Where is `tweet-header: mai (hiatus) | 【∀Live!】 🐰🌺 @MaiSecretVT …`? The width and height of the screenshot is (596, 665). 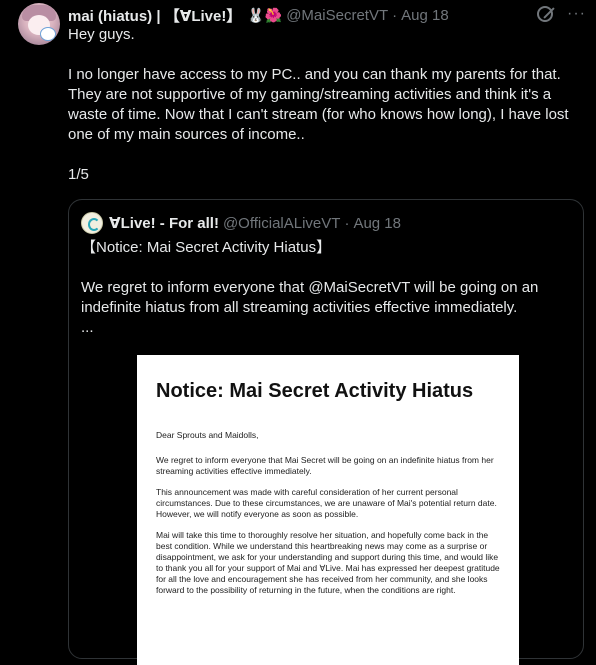 tweet-header: mai (hiatus) | 【∀Live!】 🐰🌺 @MaiSecretVT … is located at coordinates (327, 15).